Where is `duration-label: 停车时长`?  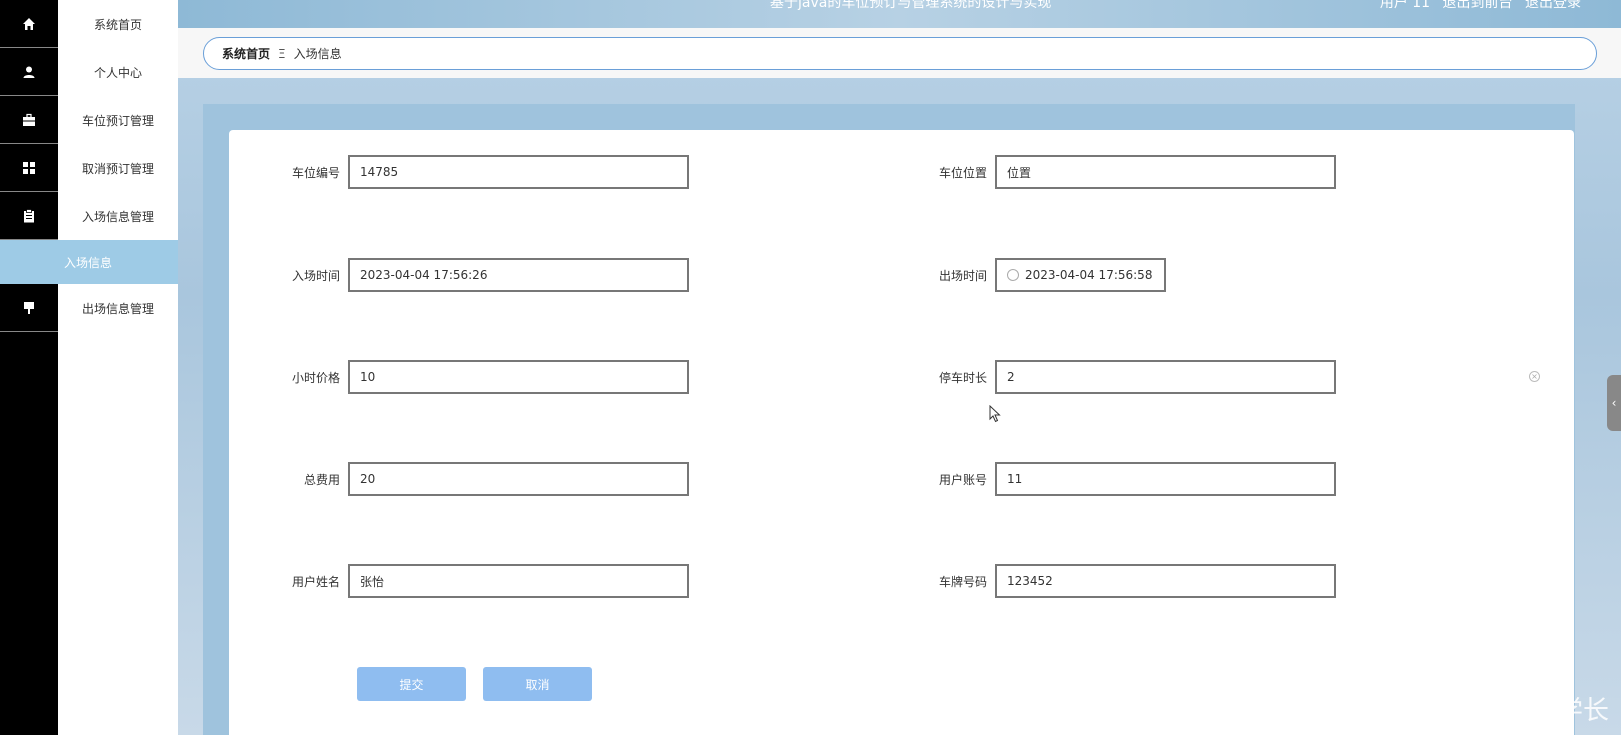 duration-label: 停车时长 is located at coordinates (962, 377).